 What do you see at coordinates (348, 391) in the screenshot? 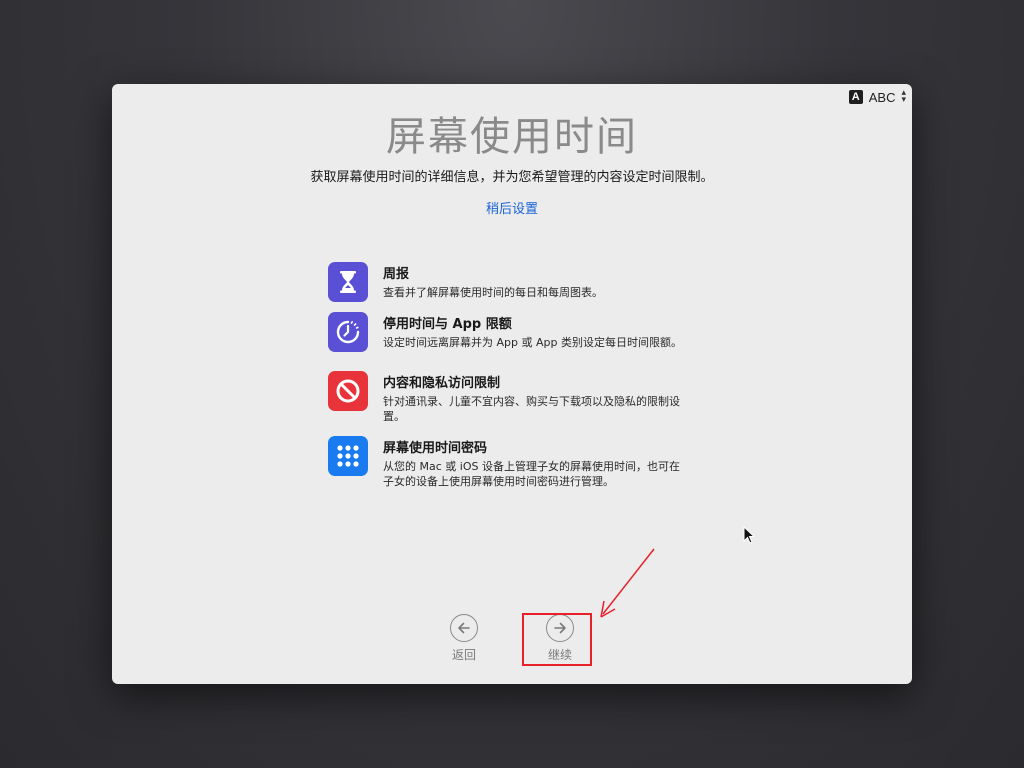
I see `prohibited-icon` at bounding box center [348, 391].